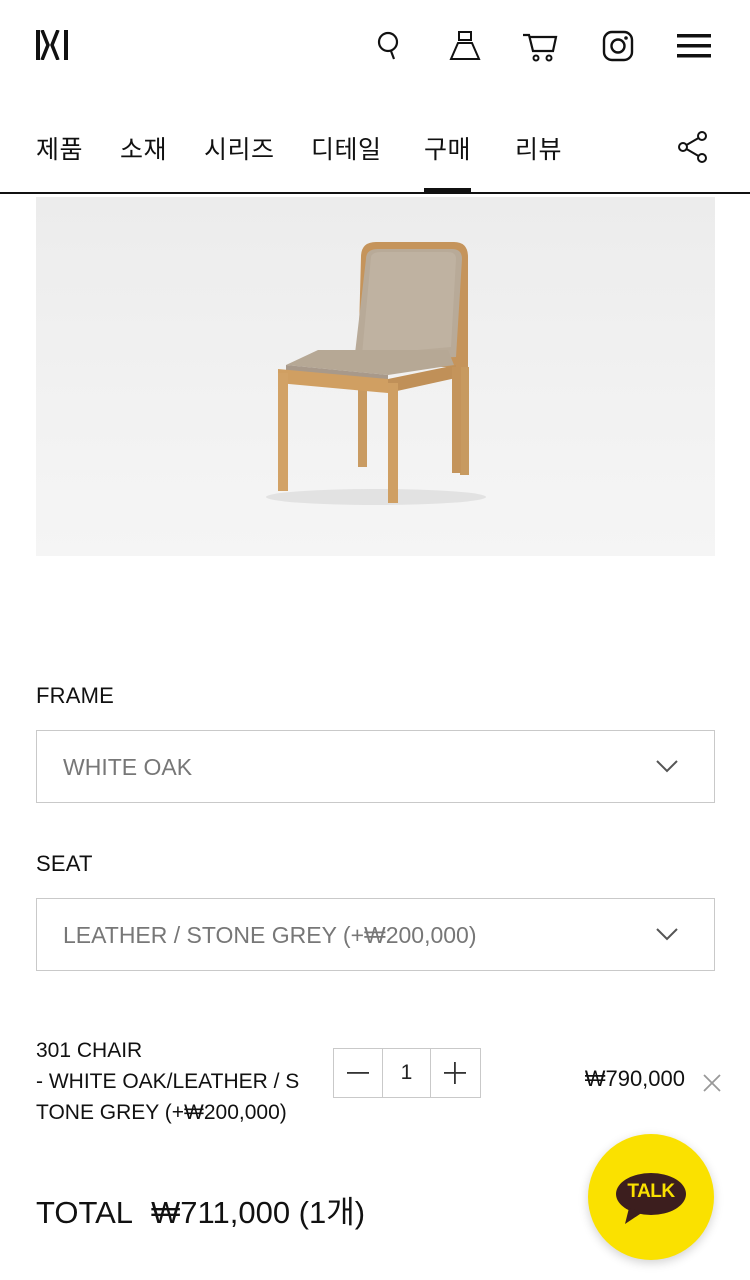 The height and width of the screenshot is (1280, 750). I want to click on remove-item-button, so click(712, 1083).